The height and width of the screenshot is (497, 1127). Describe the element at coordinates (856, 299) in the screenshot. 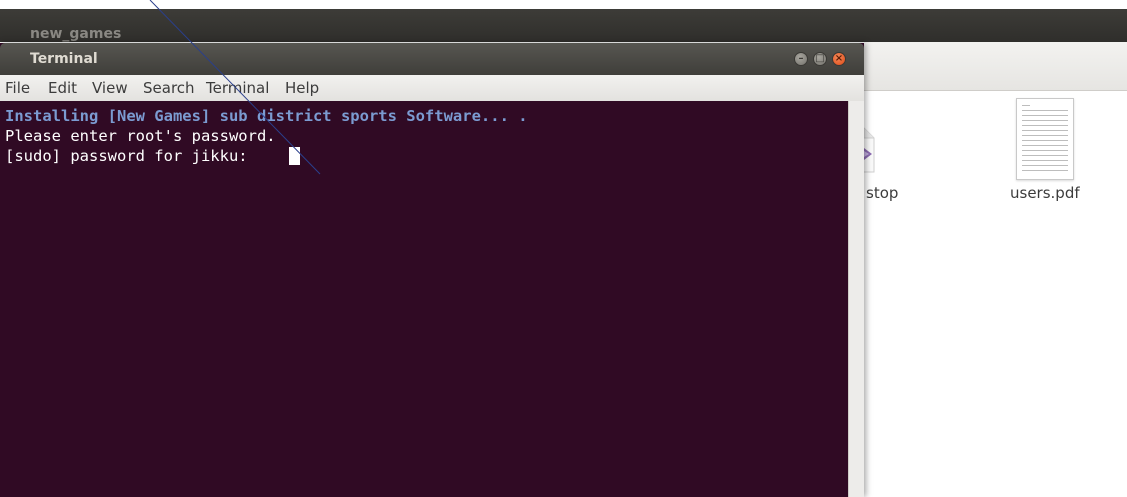

I see `terminal-scrollbar` at that location.